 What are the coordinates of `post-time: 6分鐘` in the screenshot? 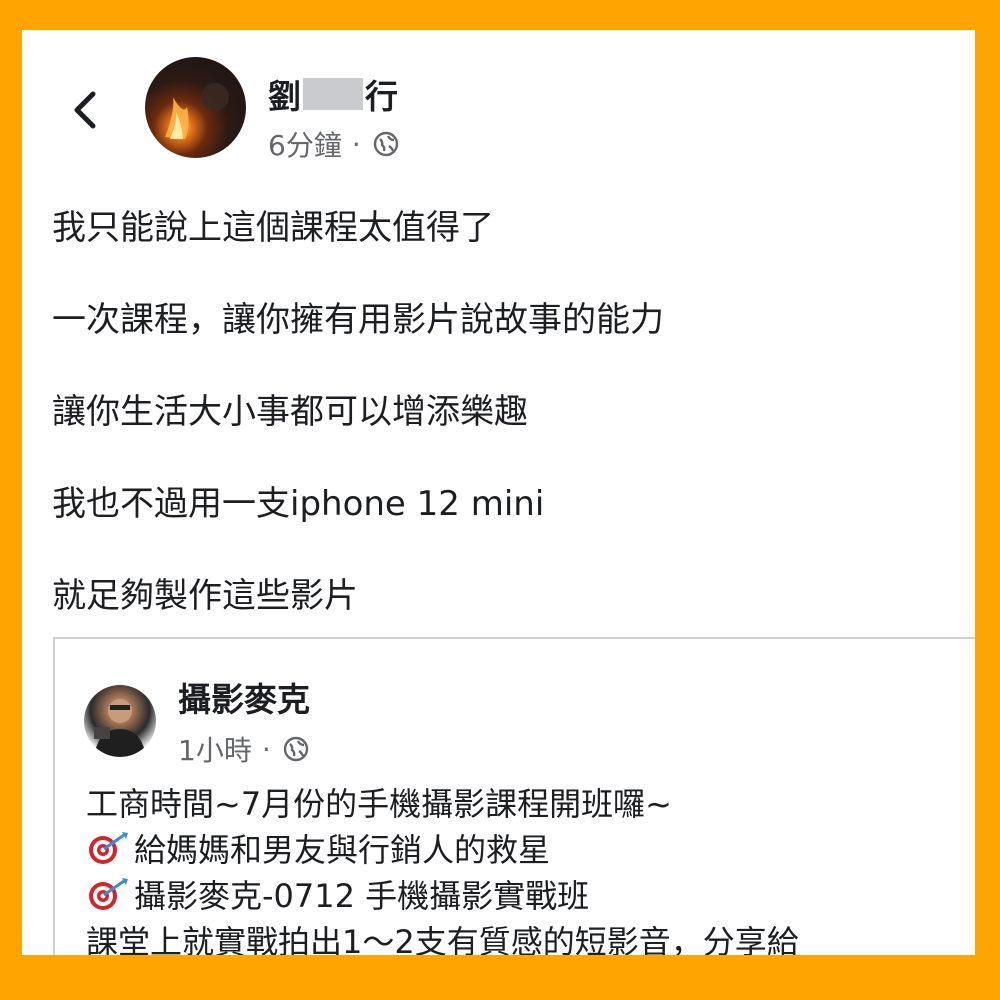 It's located at (305, 144).